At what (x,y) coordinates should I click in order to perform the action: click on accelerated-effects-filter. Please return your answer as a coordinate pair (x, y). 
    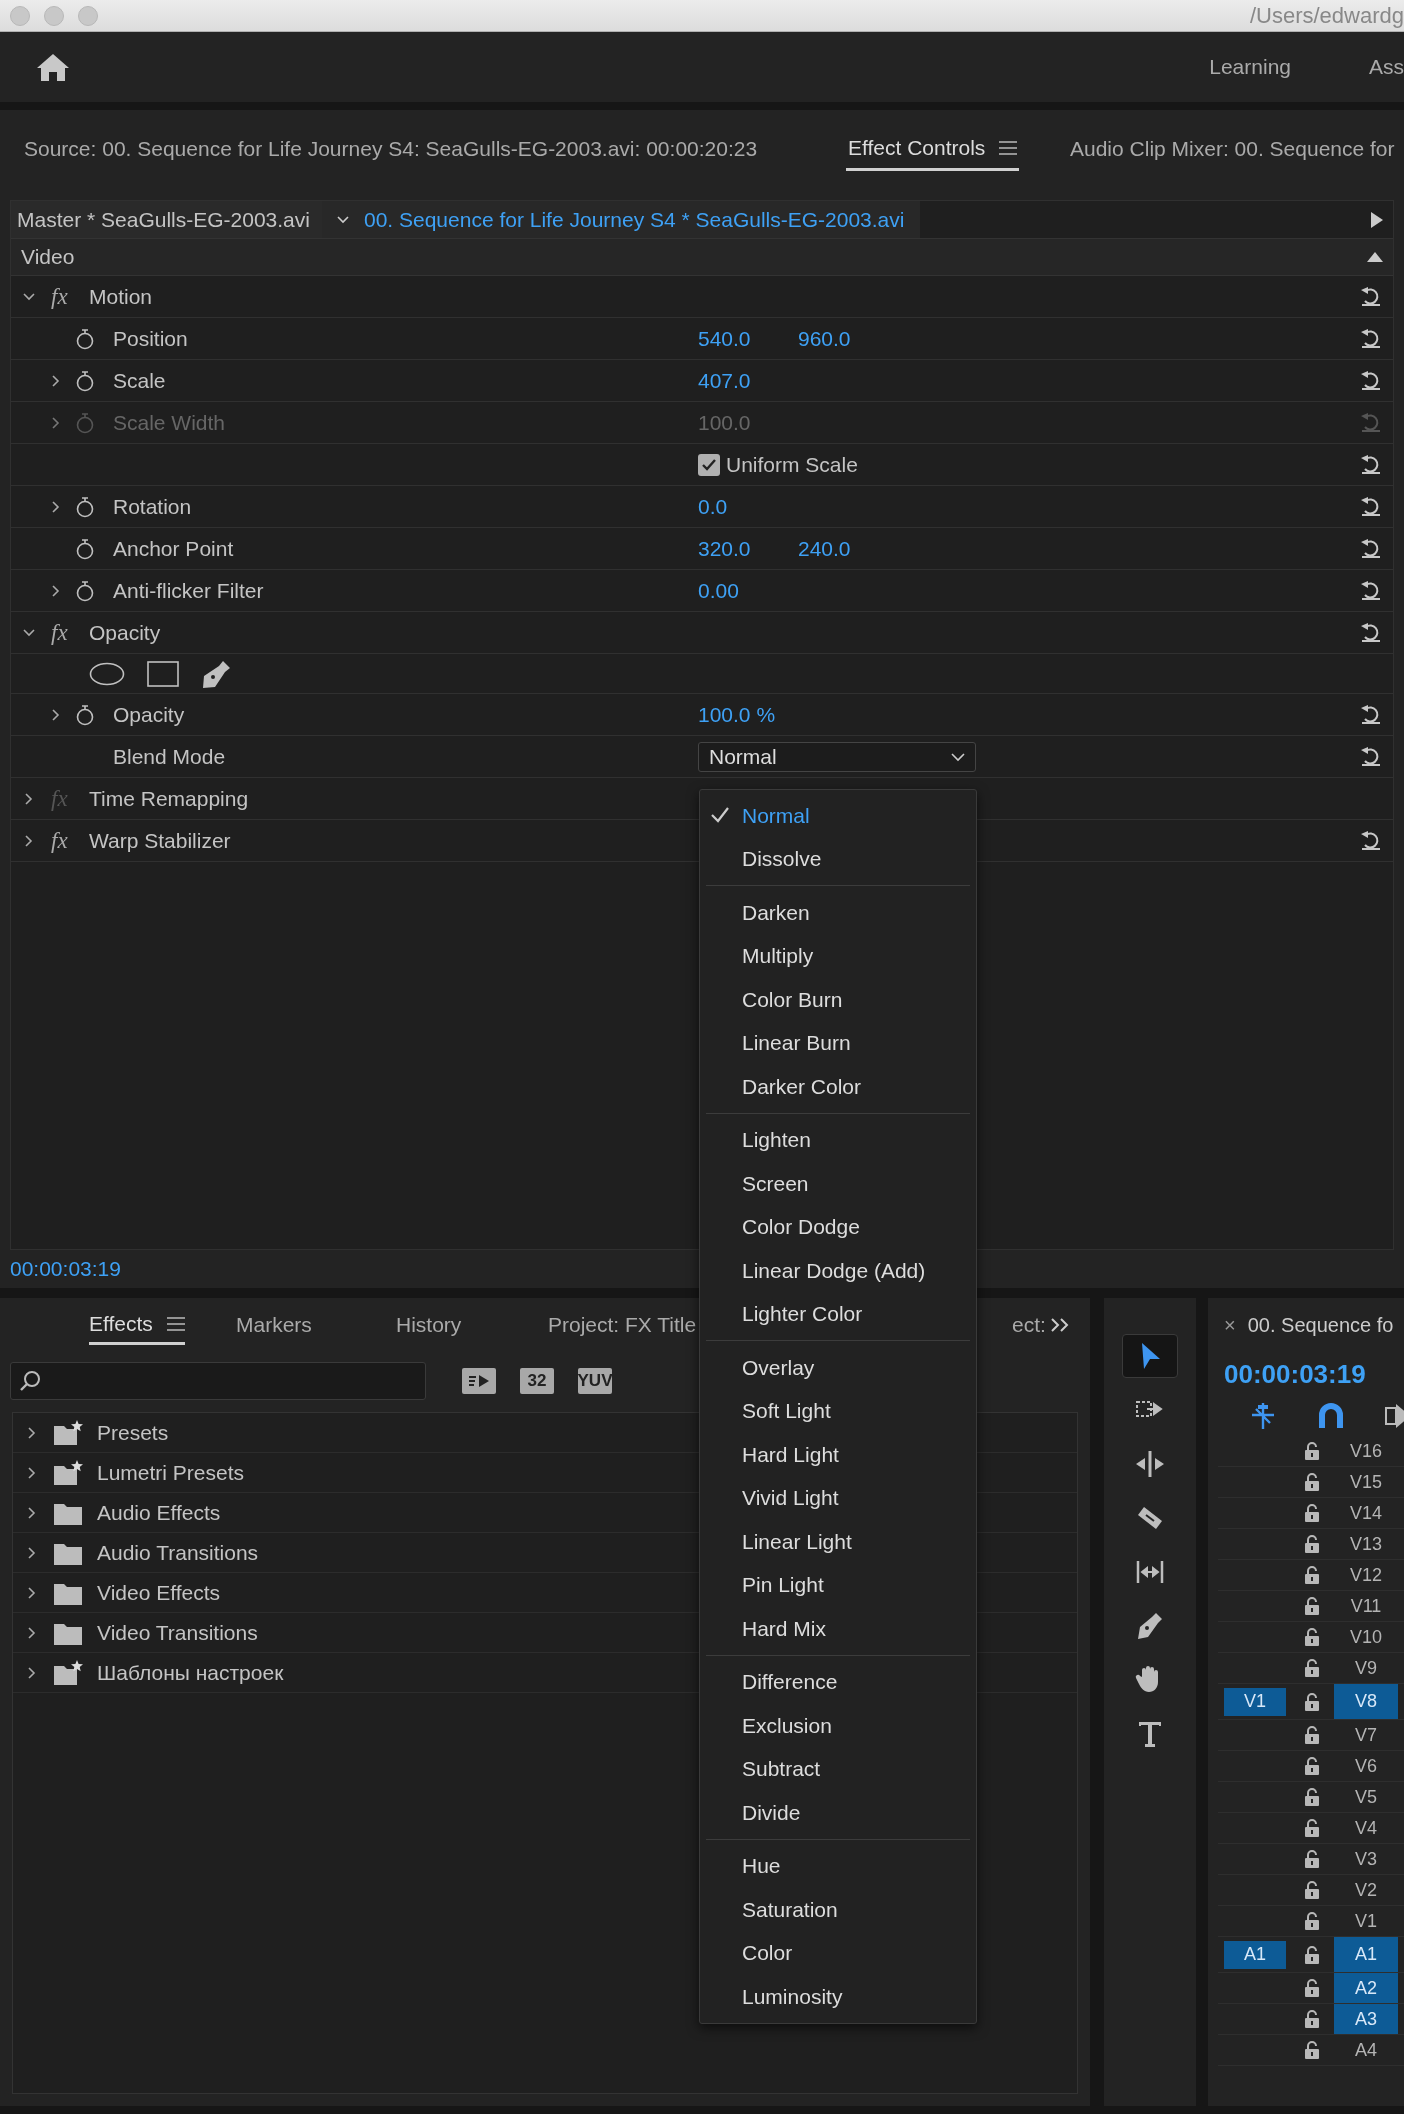
    Looking at the image, I should click on (479, 1381).